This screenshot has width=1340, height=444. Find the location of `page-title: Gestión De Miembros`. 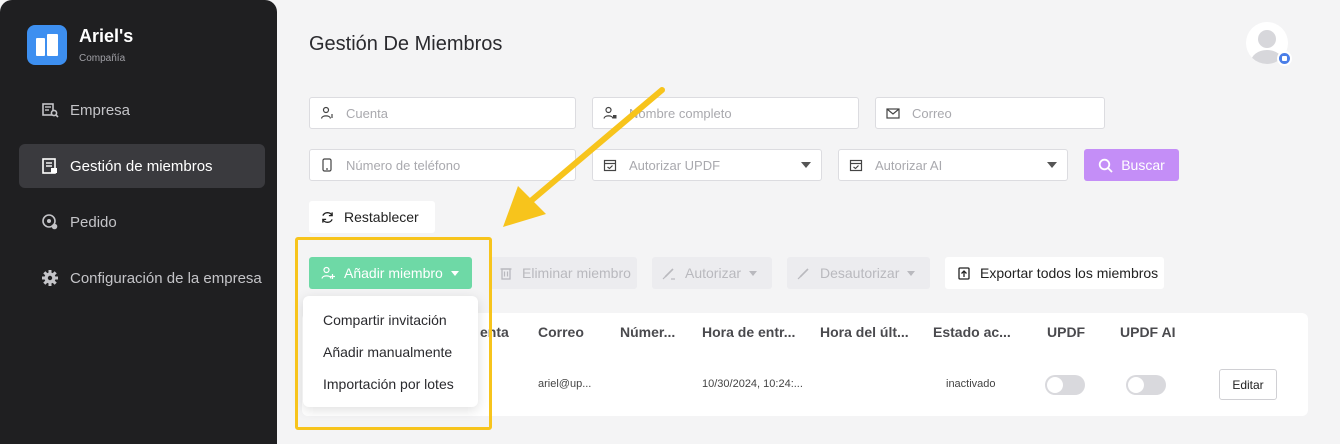

page-title: Gestión De Miembros is located at coordinates (406, 44).